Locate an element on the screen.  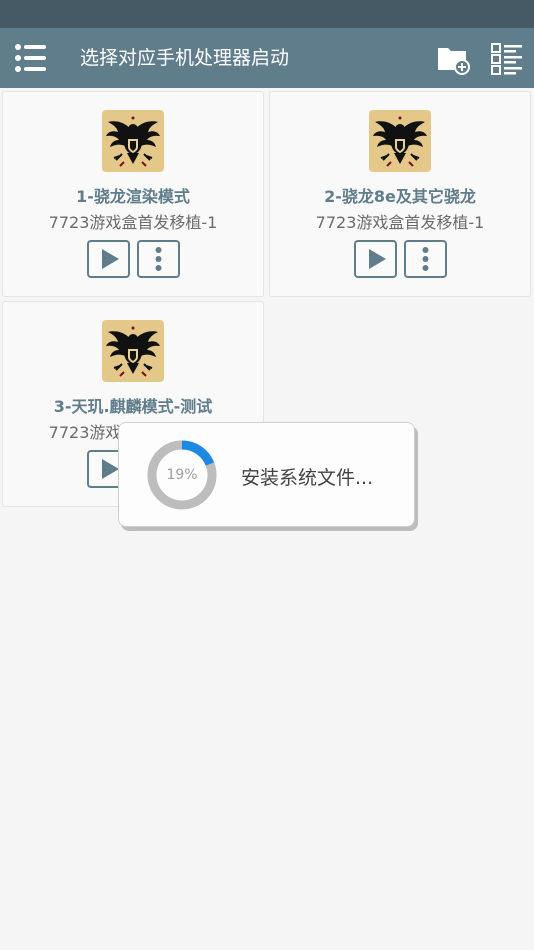
status-bar is located at coordinates (267, 14).